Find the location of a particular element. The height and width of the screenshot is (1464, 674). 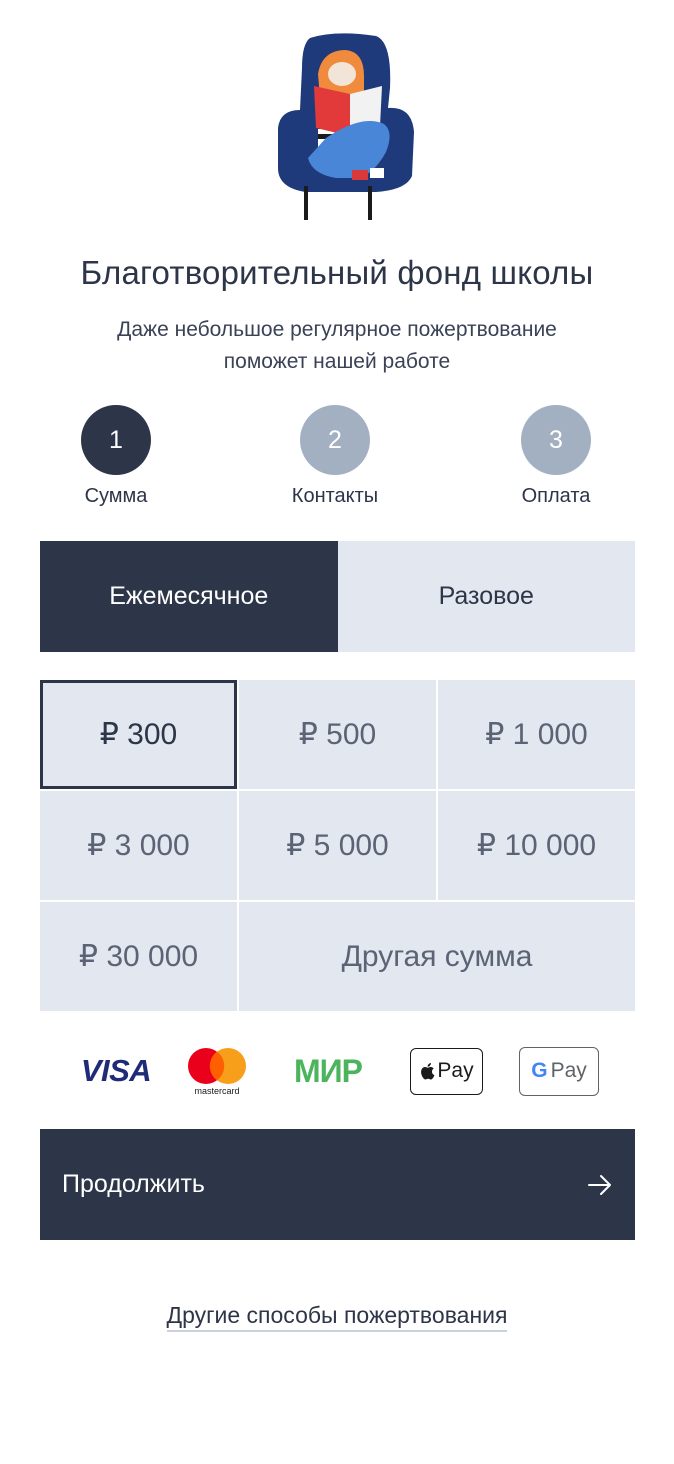

amount-option-5000: ₽ 5 000 is located at coordinates (337, 845).